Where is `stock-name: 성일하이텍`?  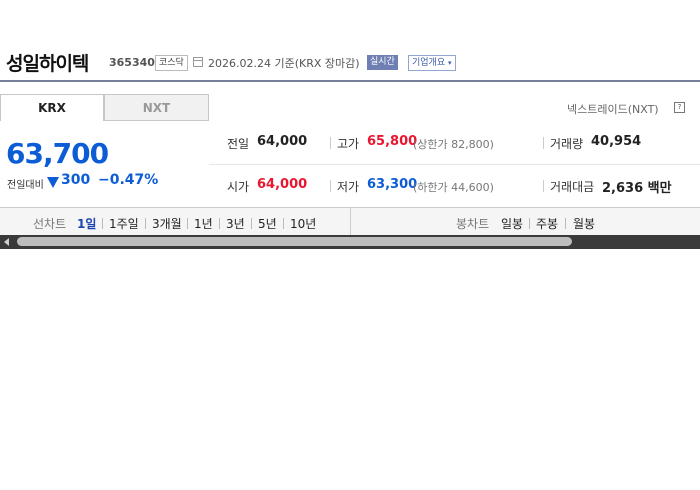
stock-name: 성일하이텍 is located at coordinates (47, 62).